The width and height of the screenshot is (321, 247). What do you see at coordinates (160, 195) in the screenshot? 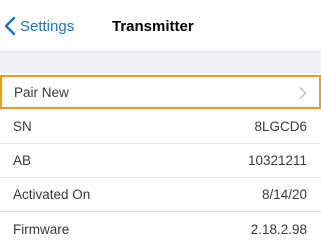
I see `activated-on-row: Activated On 8/14/20` at bounding box center [160, 195].